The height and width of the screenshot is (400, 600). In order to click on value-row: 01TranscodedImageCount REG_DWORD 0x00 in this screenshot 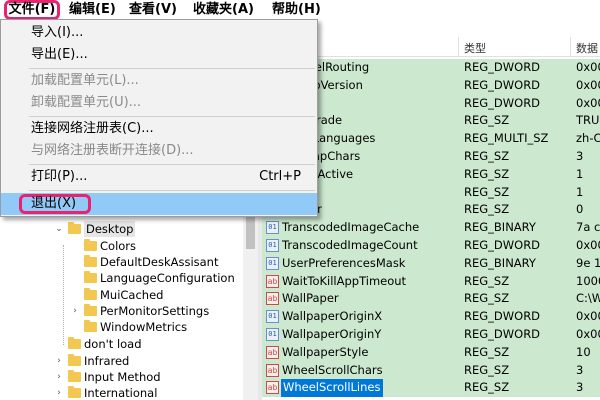, I will do `click(431, 246)`.